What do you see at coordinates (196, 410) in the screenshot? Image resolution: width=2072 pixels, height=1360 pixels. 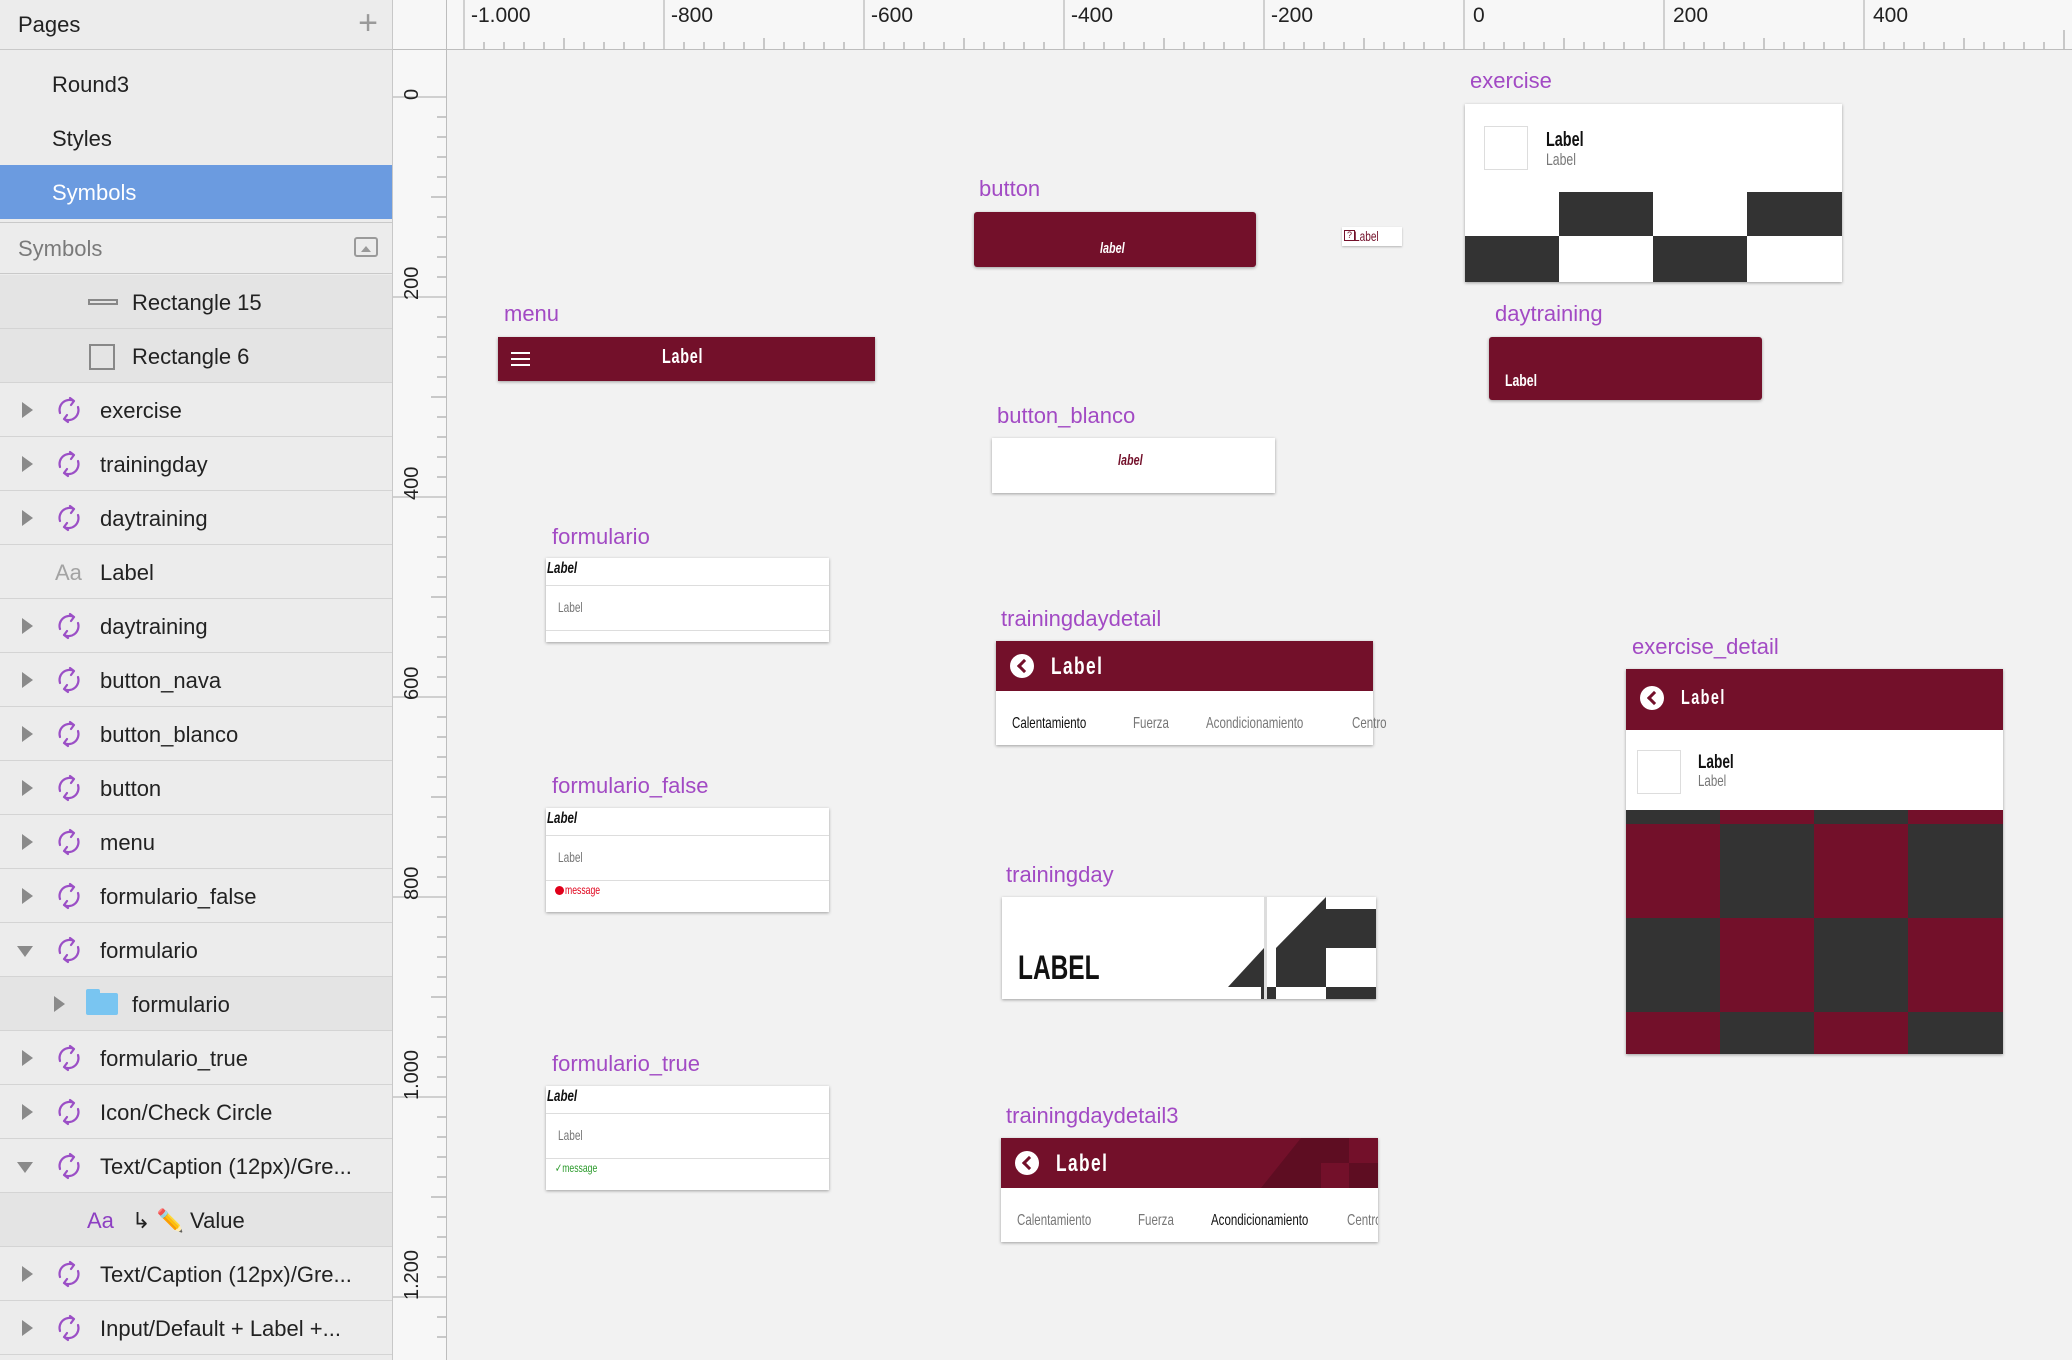 I see `layer-item-exercise: exercise` at bounding box center [196, 410].